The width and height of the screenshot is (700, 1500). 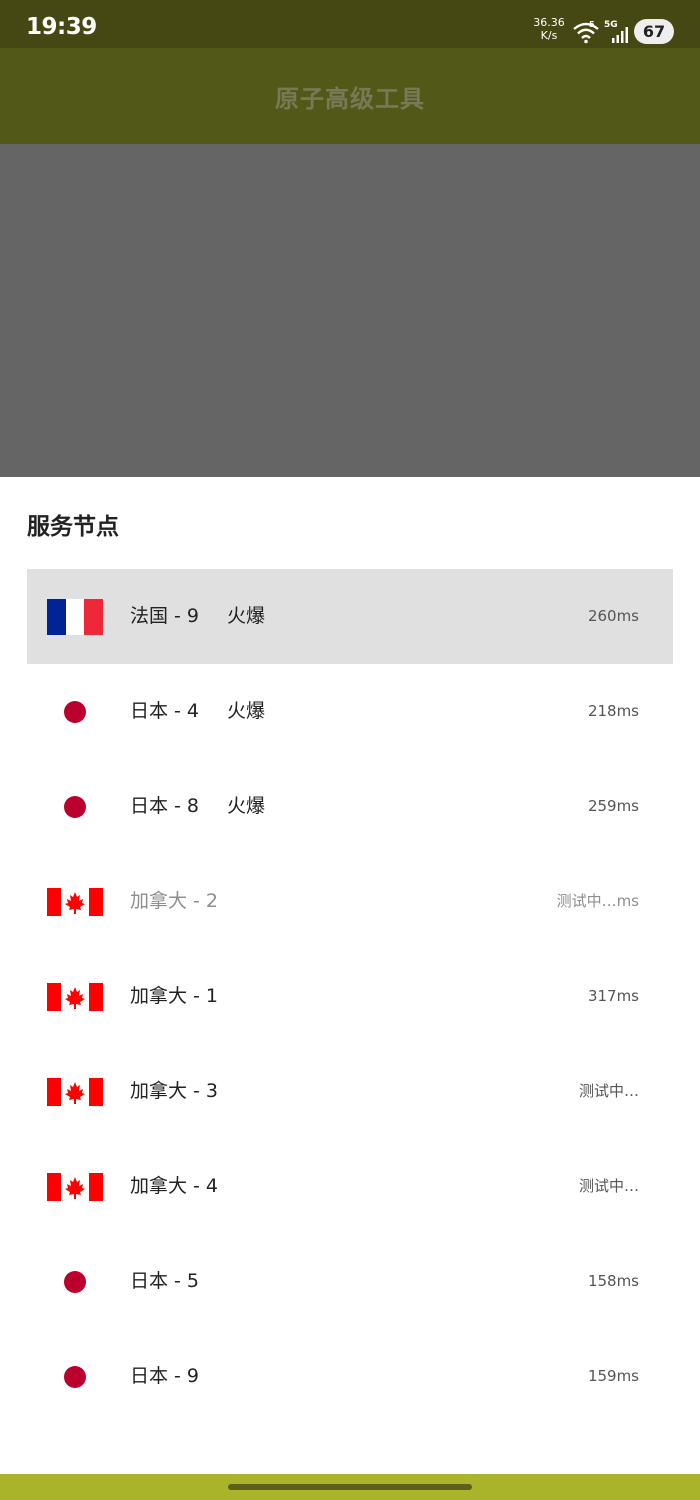 I want to click on node-row-5: 加拿大 - 1 317ms, so click(x=350, y=996).